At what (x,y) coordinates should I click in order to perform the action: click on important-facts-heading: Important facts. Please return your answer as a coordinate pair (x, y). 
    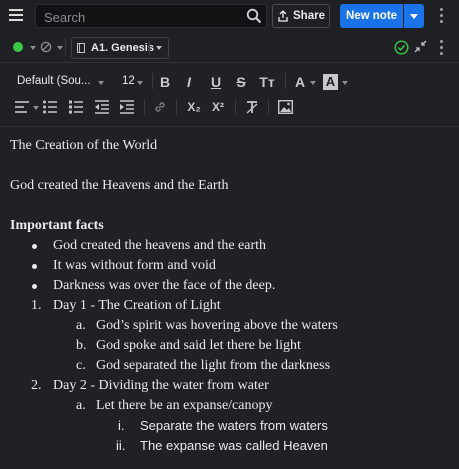
    Looking at the image, I should click on (57, 226).